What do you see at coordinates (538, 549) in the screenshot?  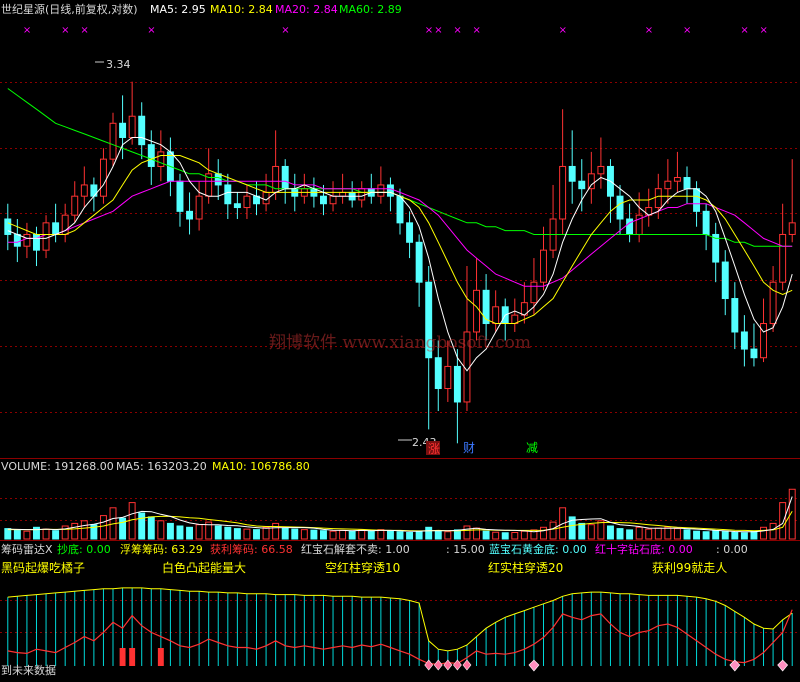 I see `indicator-legend-sapphire: 蓝宝石黄金底: 0.00` at bounding box center [538, 549].